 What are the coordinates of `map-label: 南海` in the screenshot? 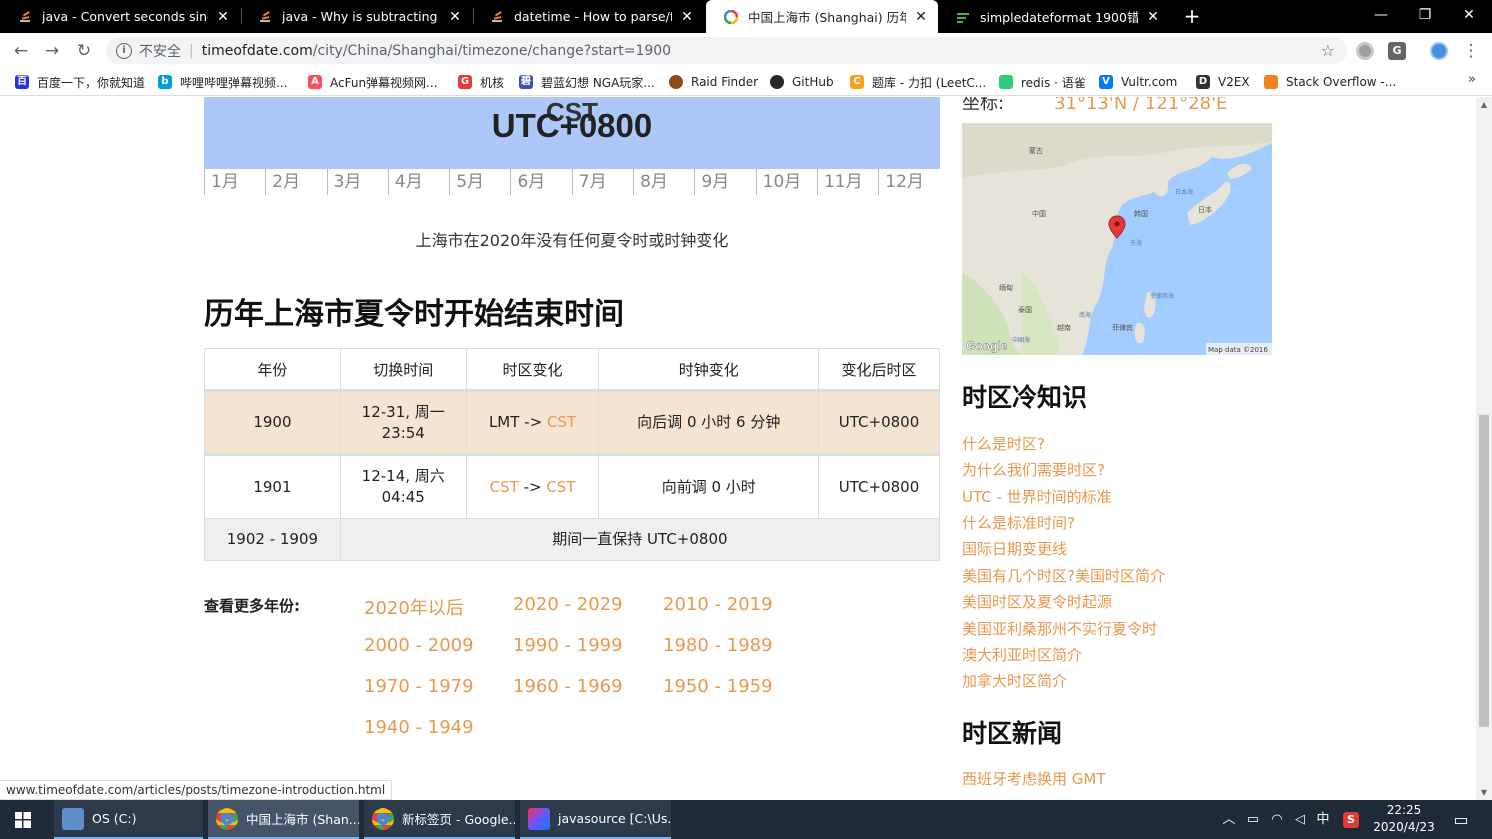 It's located at (1085, 315).